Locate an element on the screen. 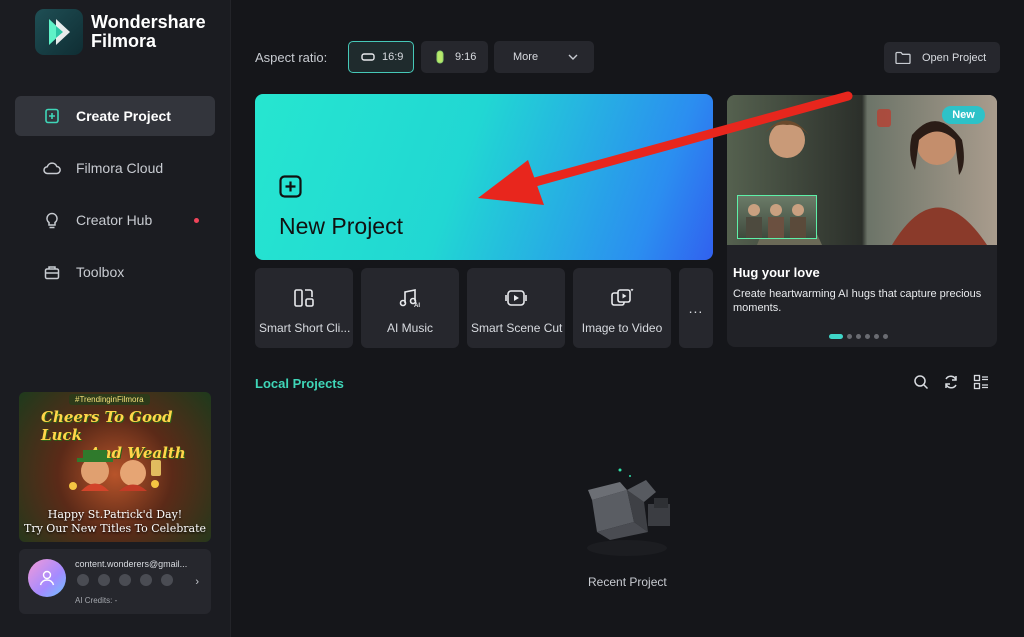  leprechaun-illustration-icon is located at coordinates (115, 470).